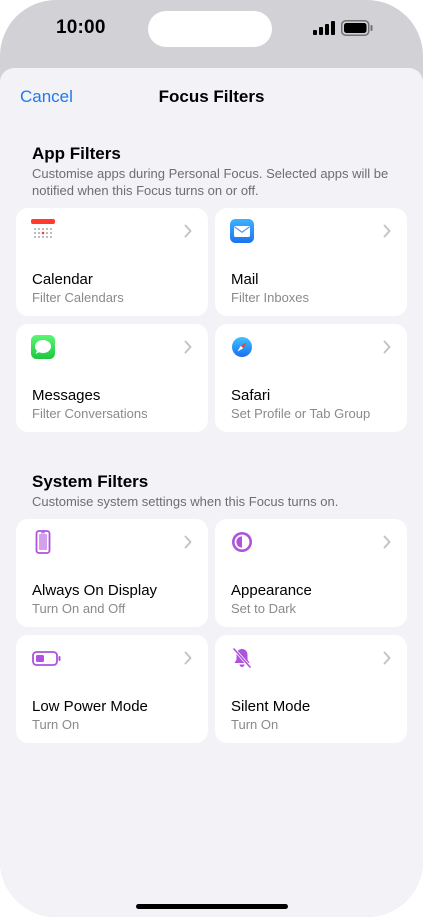  I want to click on filter-card-title: Calendar, so click(62, 279).